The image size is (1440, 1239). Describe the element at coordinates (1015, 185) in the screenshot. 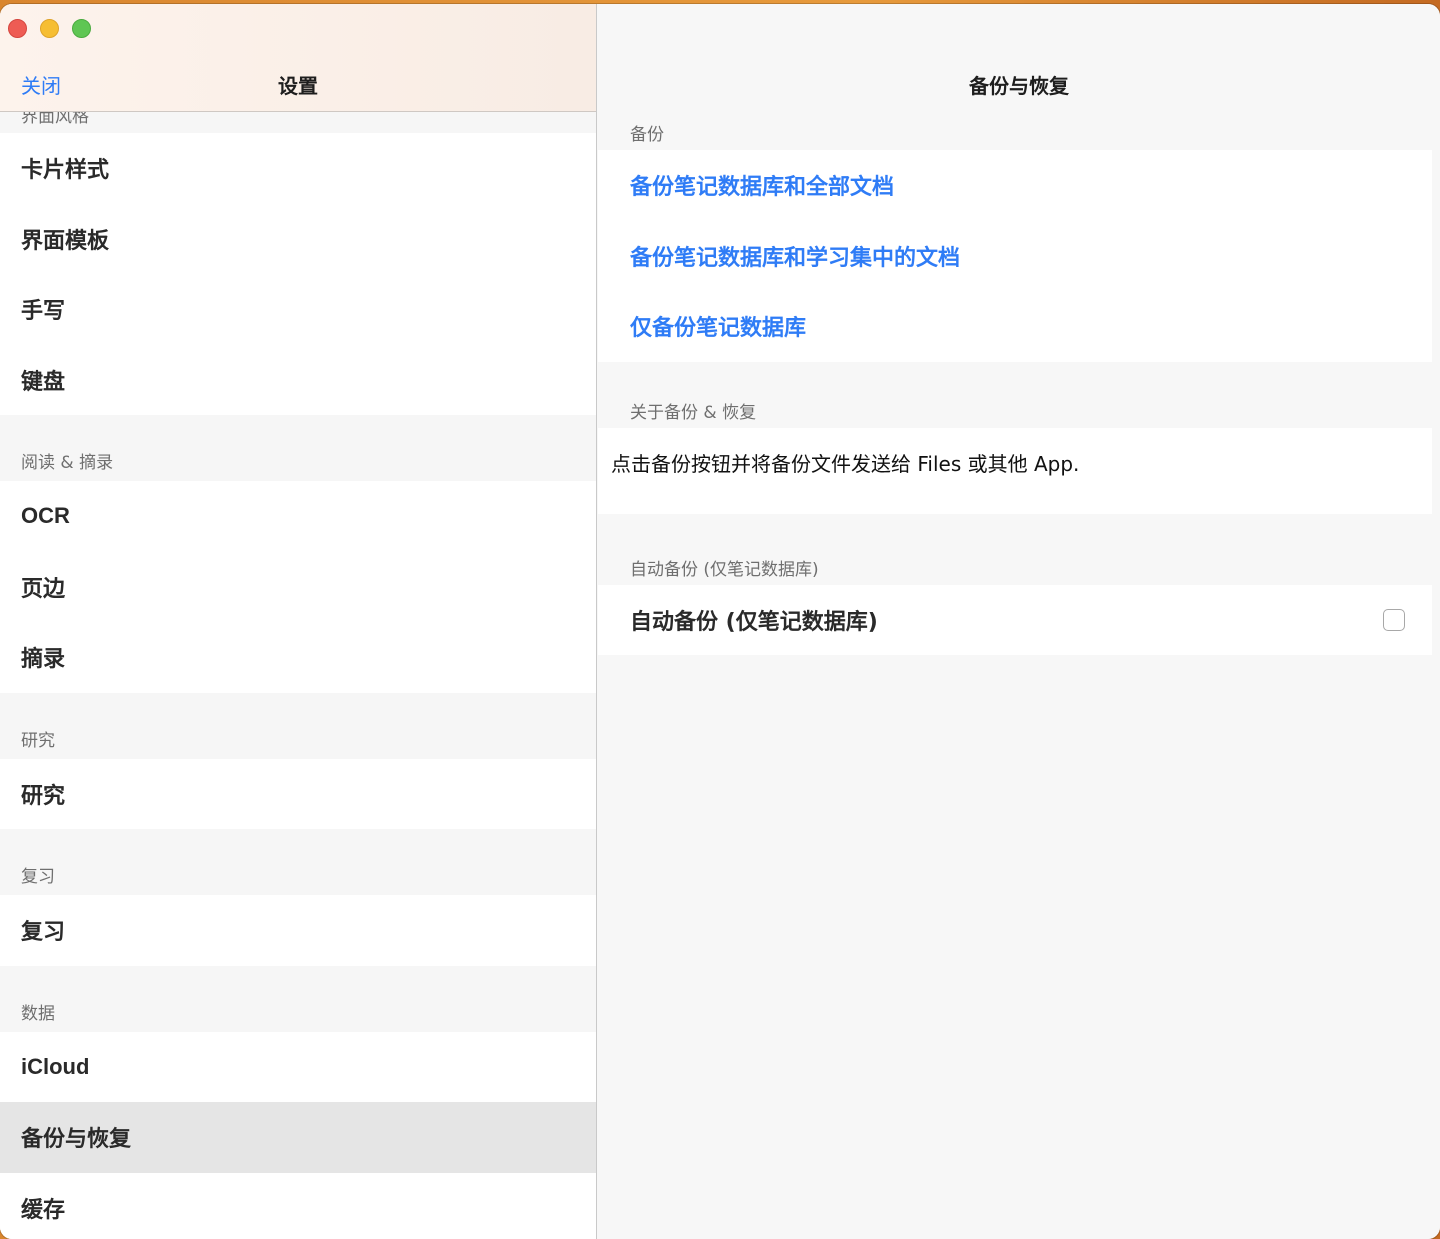

I see `backup-all-documents-button: 备份笔记数据库和全部文档` at that location.